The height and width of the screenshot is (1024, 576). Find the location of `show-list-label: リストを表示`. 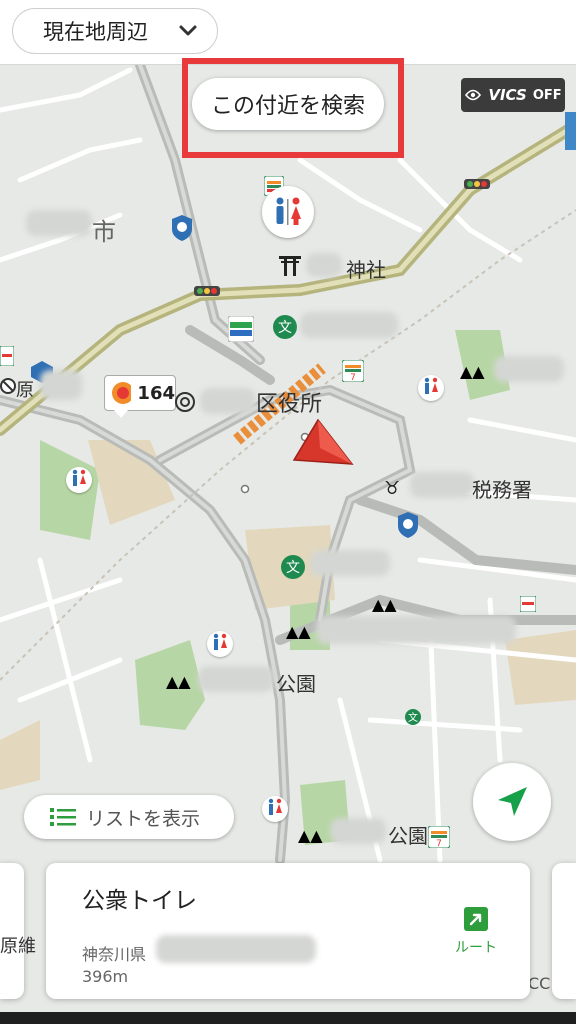

show-list-label: リストを表示 is located at coordinates (143, 818).